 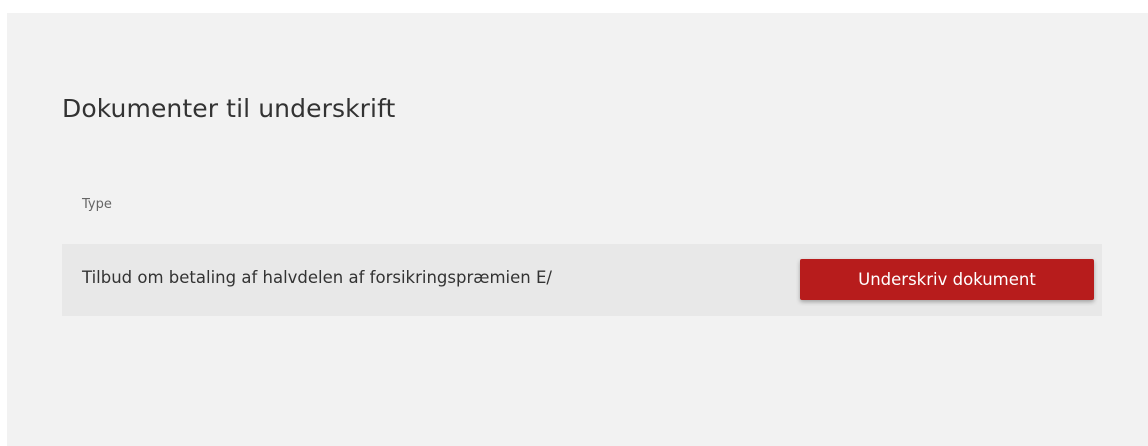 What do you see at coordinates (229, 108) in the screenshot?
I see `page-title: Dokumenter til underskrift` at bounding box center [229, 108].